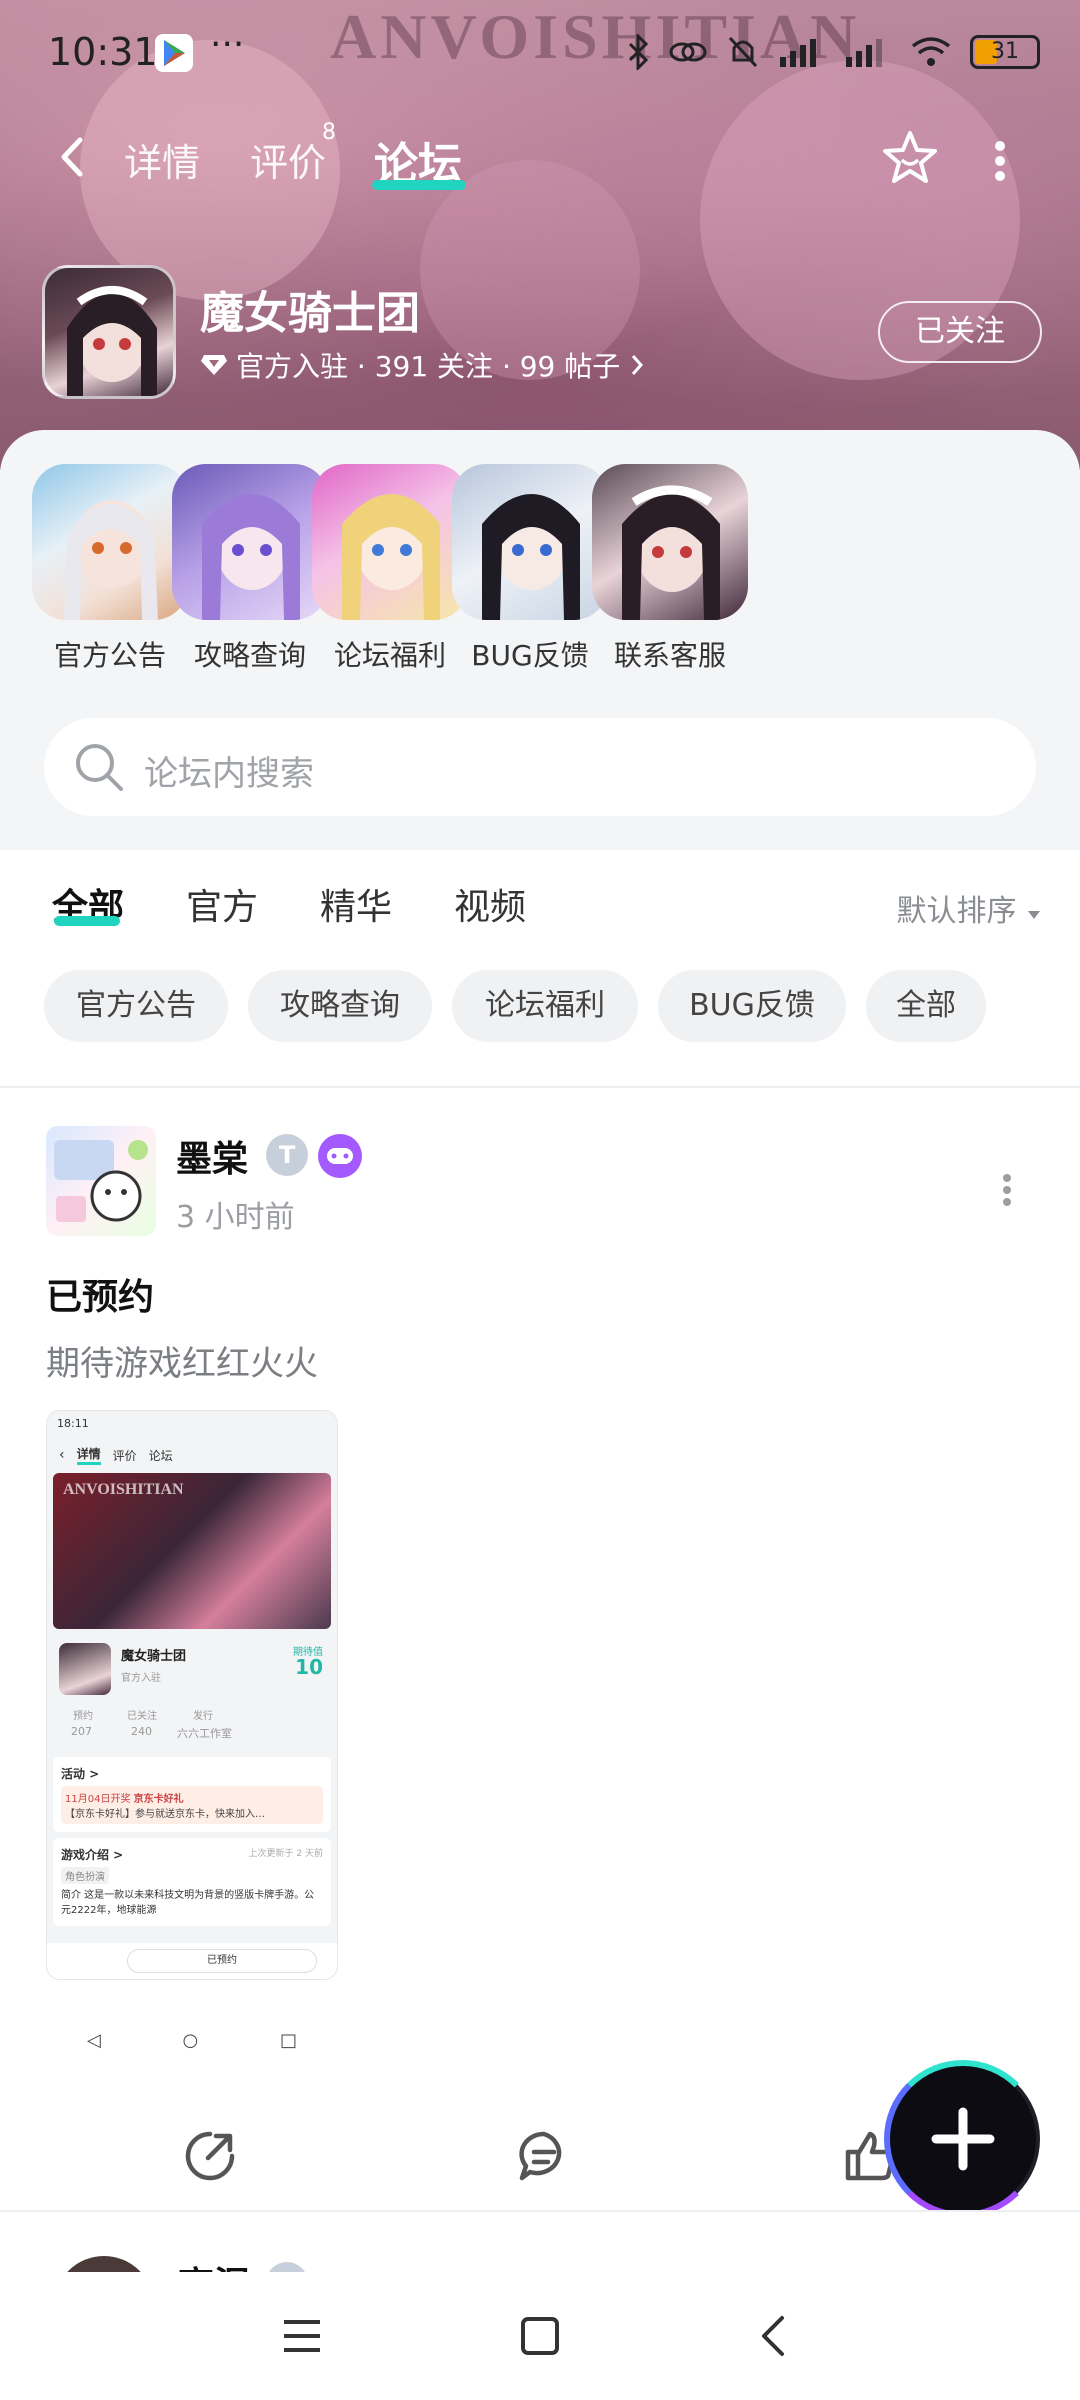 This screenshot has width=1080, height=2400. Describe the element at coordinates (93, 2040) in the screenshot. I see `image-nav-back-icon: ◁` at that location.